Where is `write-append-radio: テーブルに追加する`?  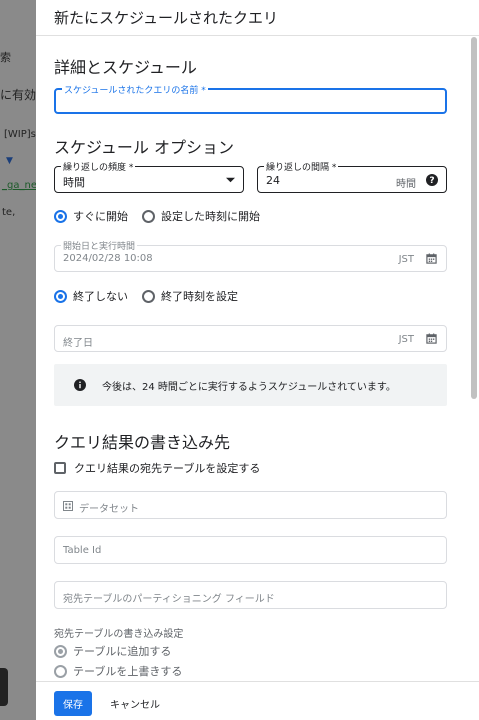
write-append-radio: テーブルに追加する is located at coordinates (112, 651).